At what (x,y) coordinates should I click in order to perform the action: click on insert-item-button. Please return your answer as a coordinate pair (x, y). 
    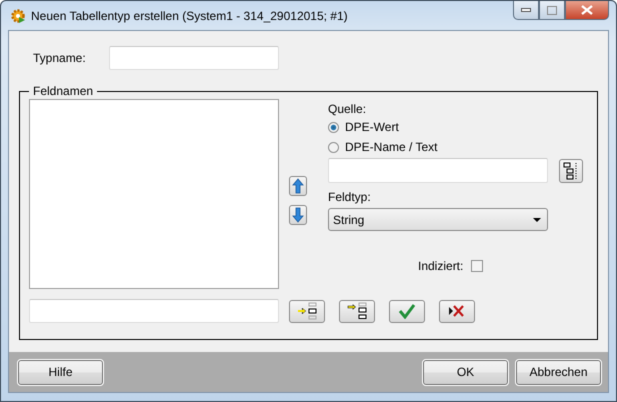
    Looking at the image, I should click on (307, 311).